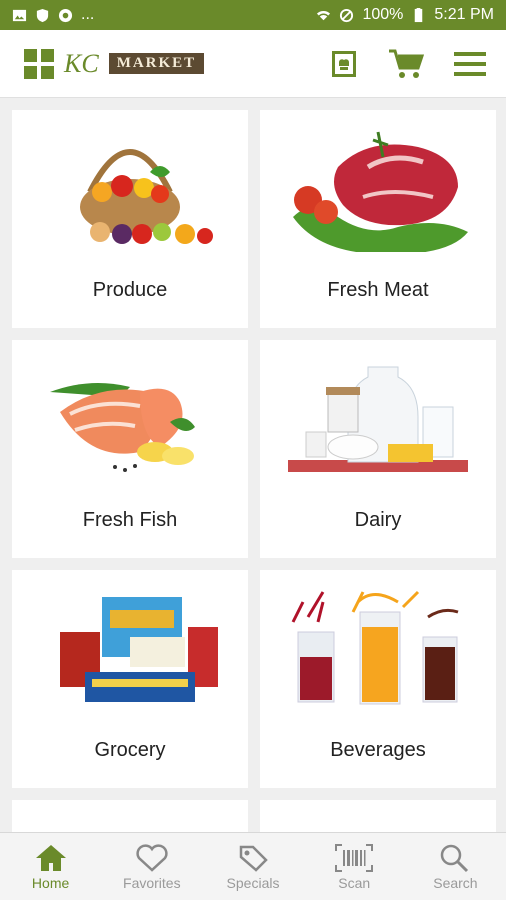 This screenshot has width=506, height=900. Describe the element at coordinates (146, 196) in the screenshot. I see `produce-image` at that location.